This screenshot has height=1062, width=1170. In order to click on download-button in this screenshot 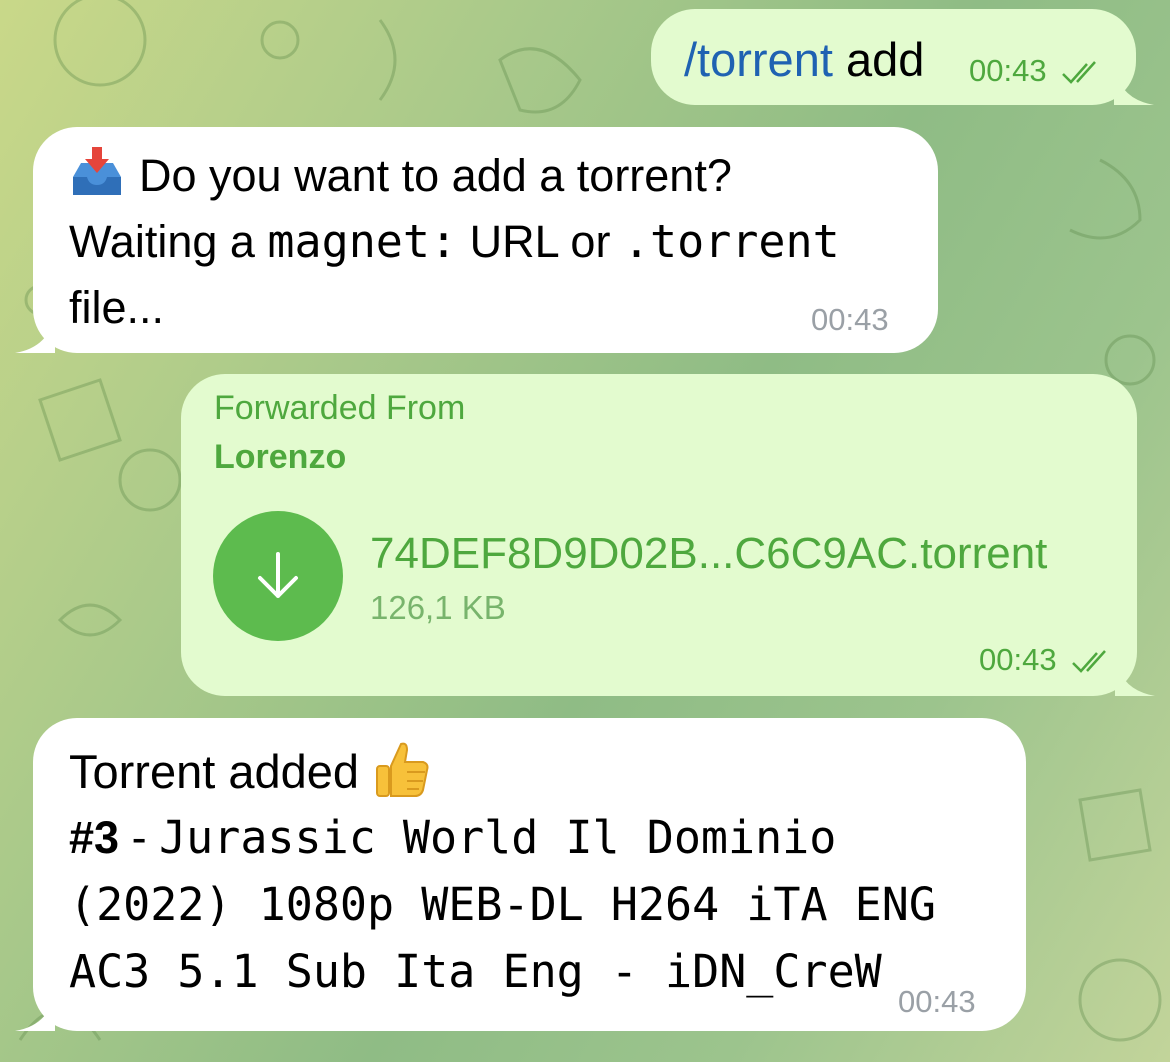, I will do `click(278, 576)`.